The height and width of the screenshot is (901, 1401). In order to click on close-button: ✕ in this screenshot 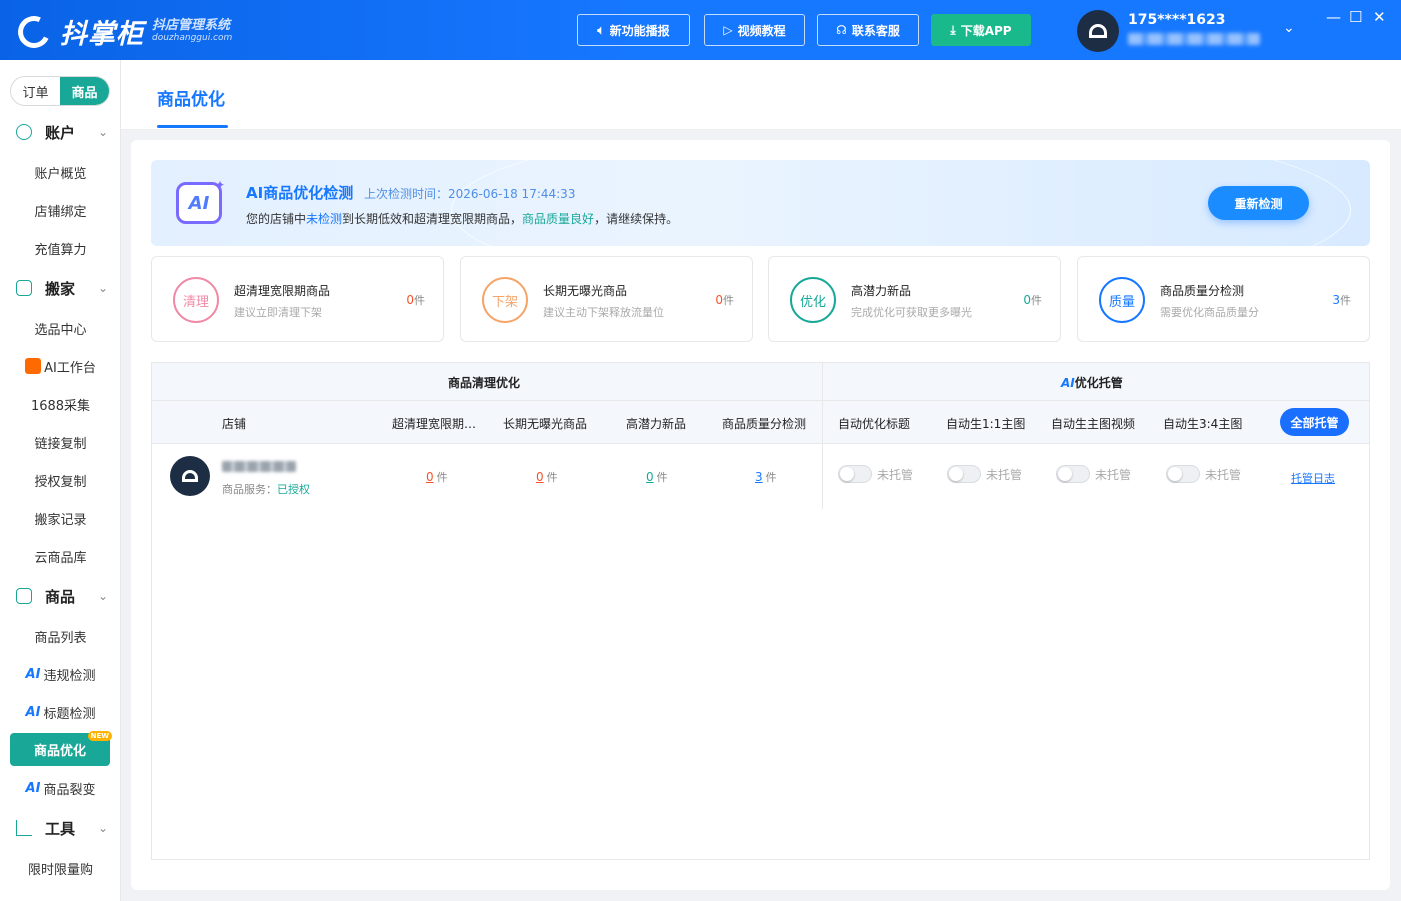, I will do `click(1379, 17)`.